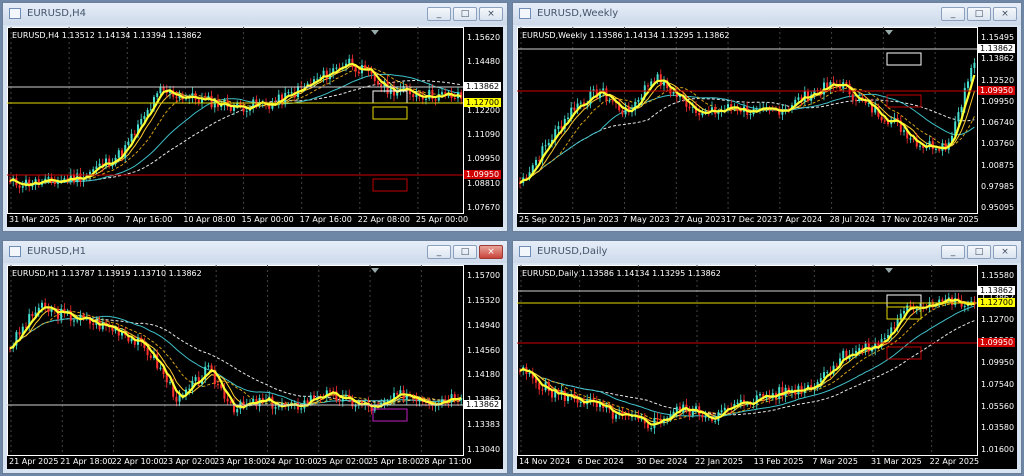 The image size is (1024, 476). Describe the element at coordinates (442, 219) in the screenshot. I see `time-axis-label: 25 Apr 00:00` at that location.